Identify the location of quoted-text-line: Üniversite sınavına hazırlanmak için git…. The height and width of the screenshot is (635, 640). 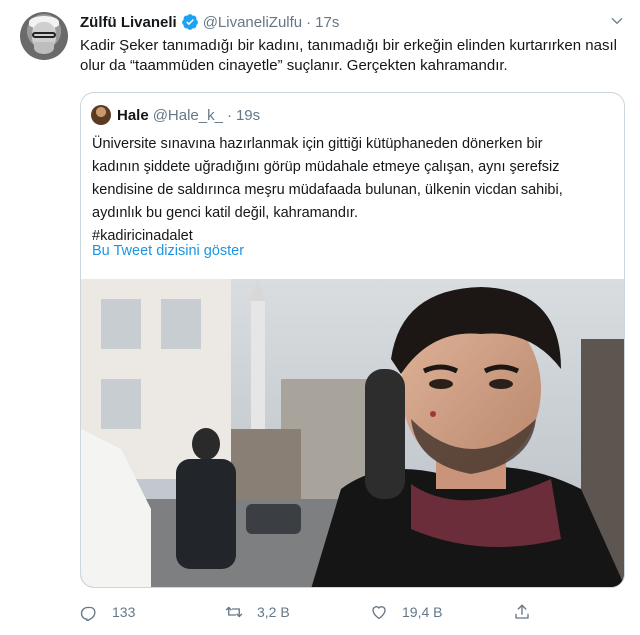
(317, 144).